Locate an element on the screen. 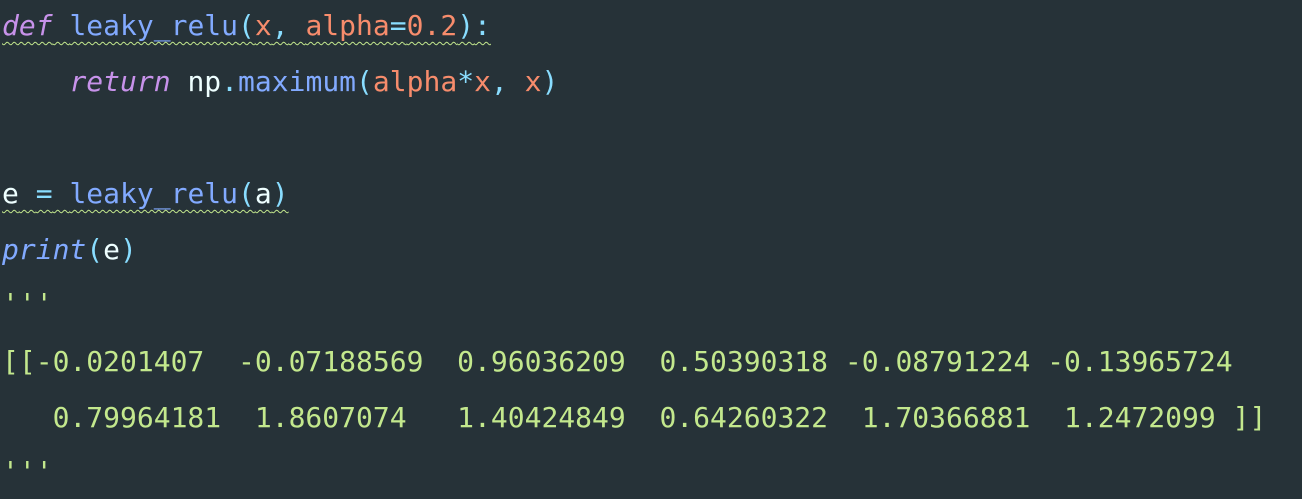 This screenshot has width=1302, height=499. variable-e: e is located at coordinates (10, 193).